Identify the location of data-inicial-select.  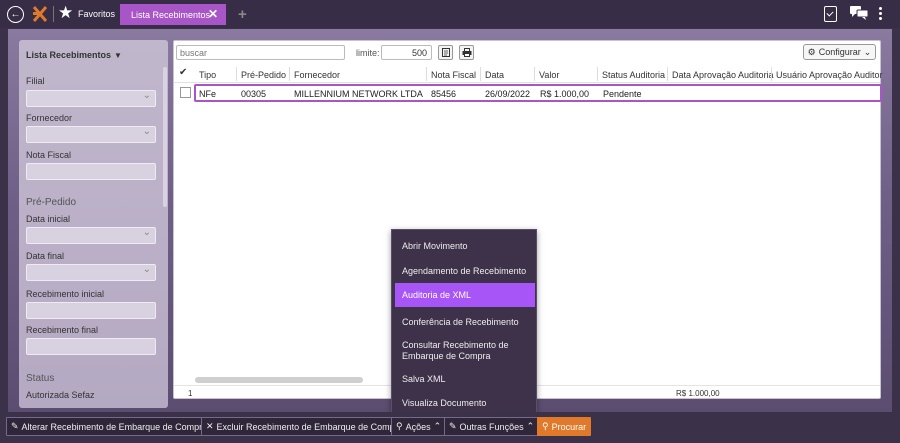
(91, 235).